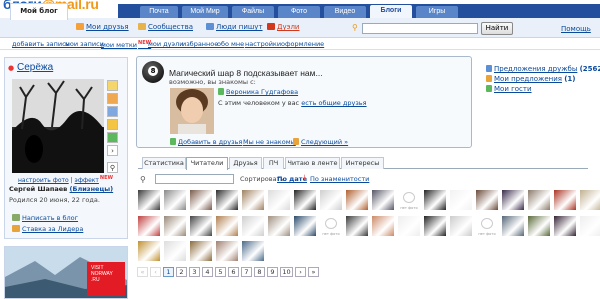  Describe the element at coordinates (233, 272) in the screenshot. I see `page-6: 6` at that location.